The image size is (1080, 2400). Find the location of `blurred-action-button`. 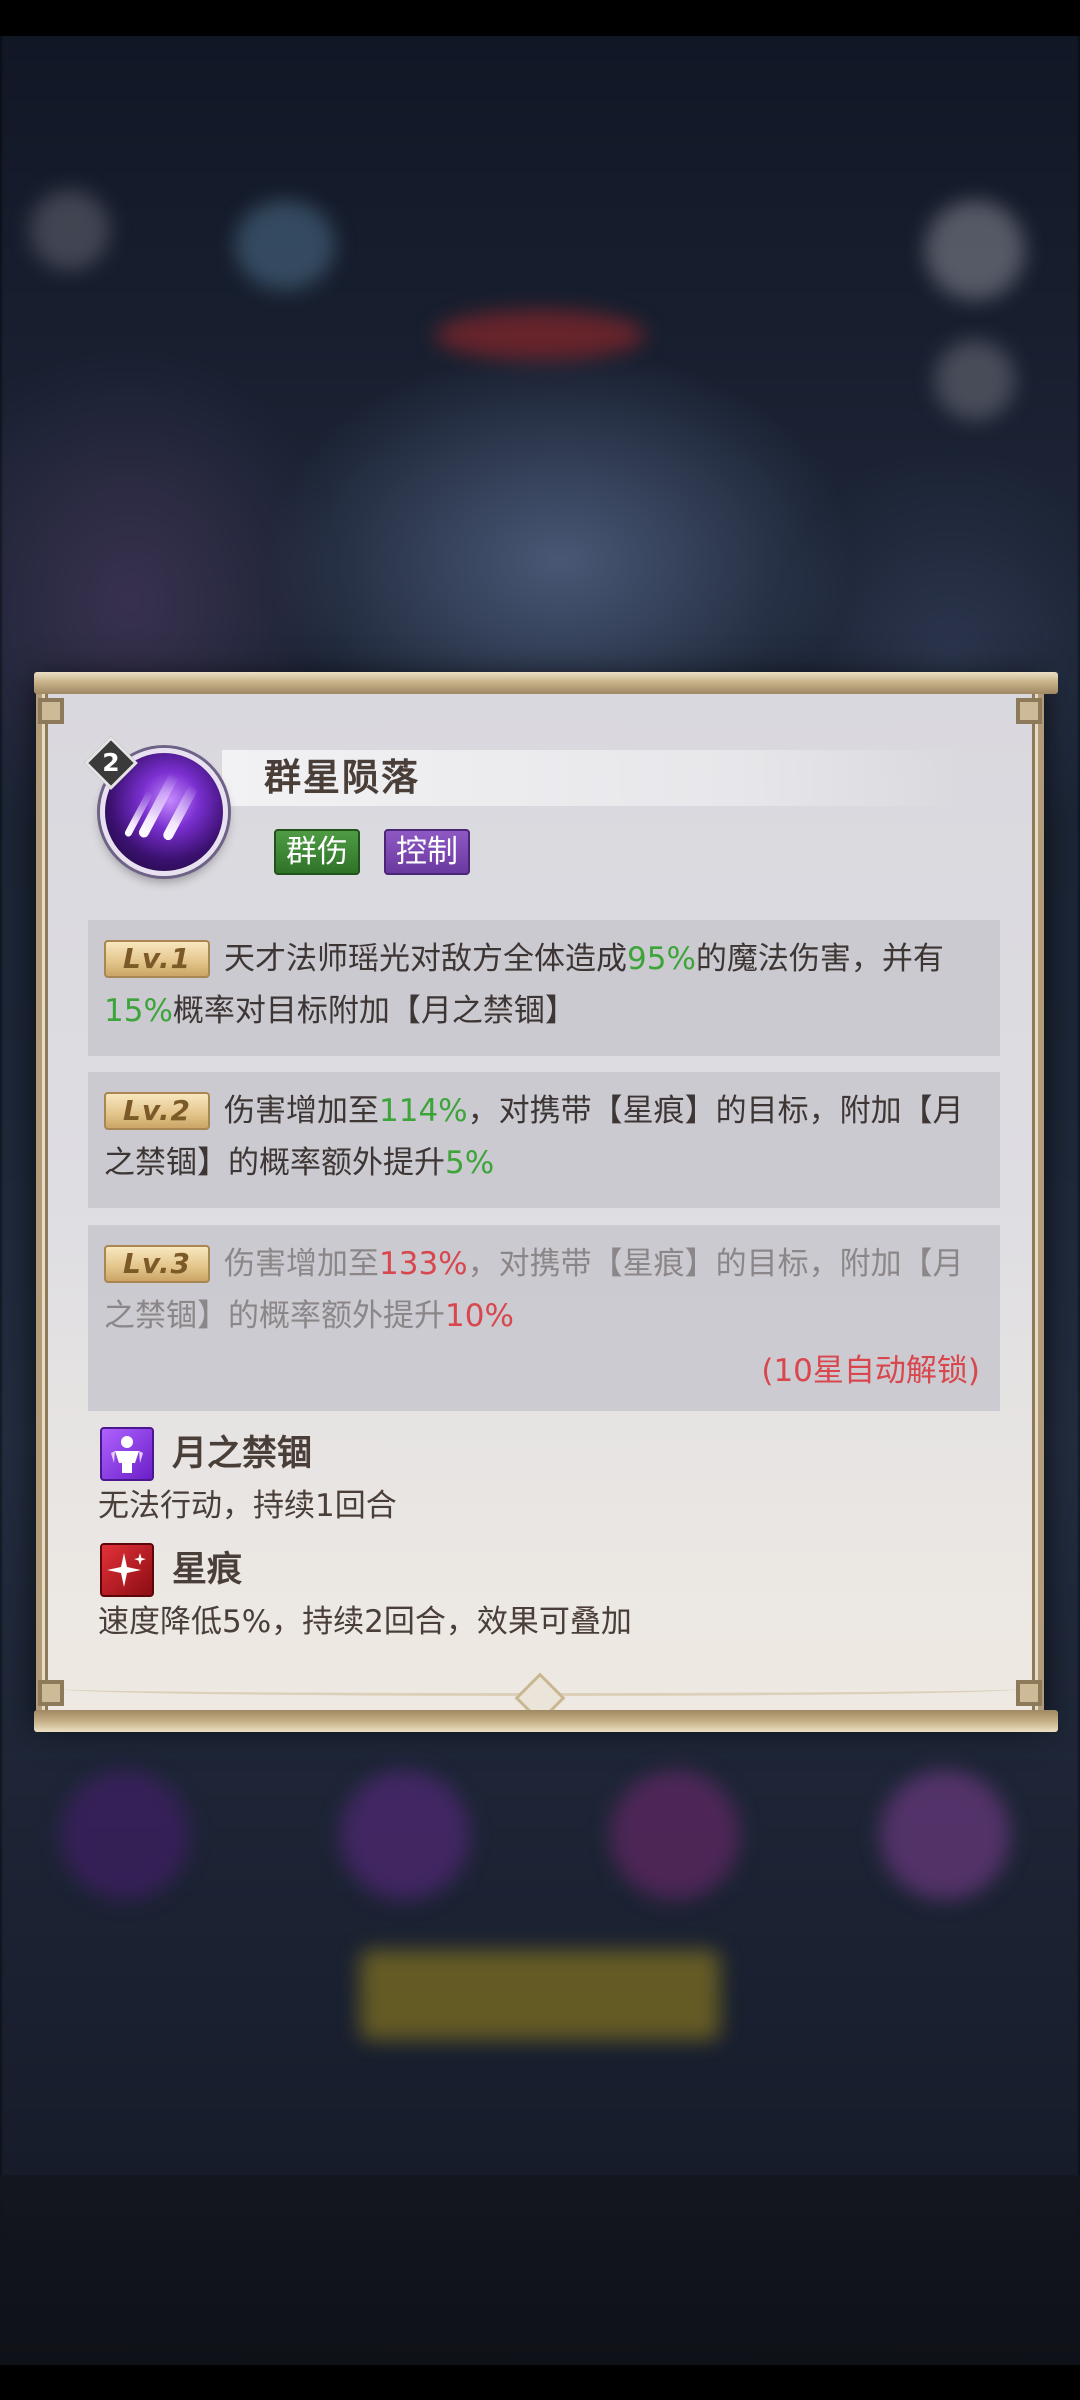

blurred-action-button is located at coordinates (540, 1995).